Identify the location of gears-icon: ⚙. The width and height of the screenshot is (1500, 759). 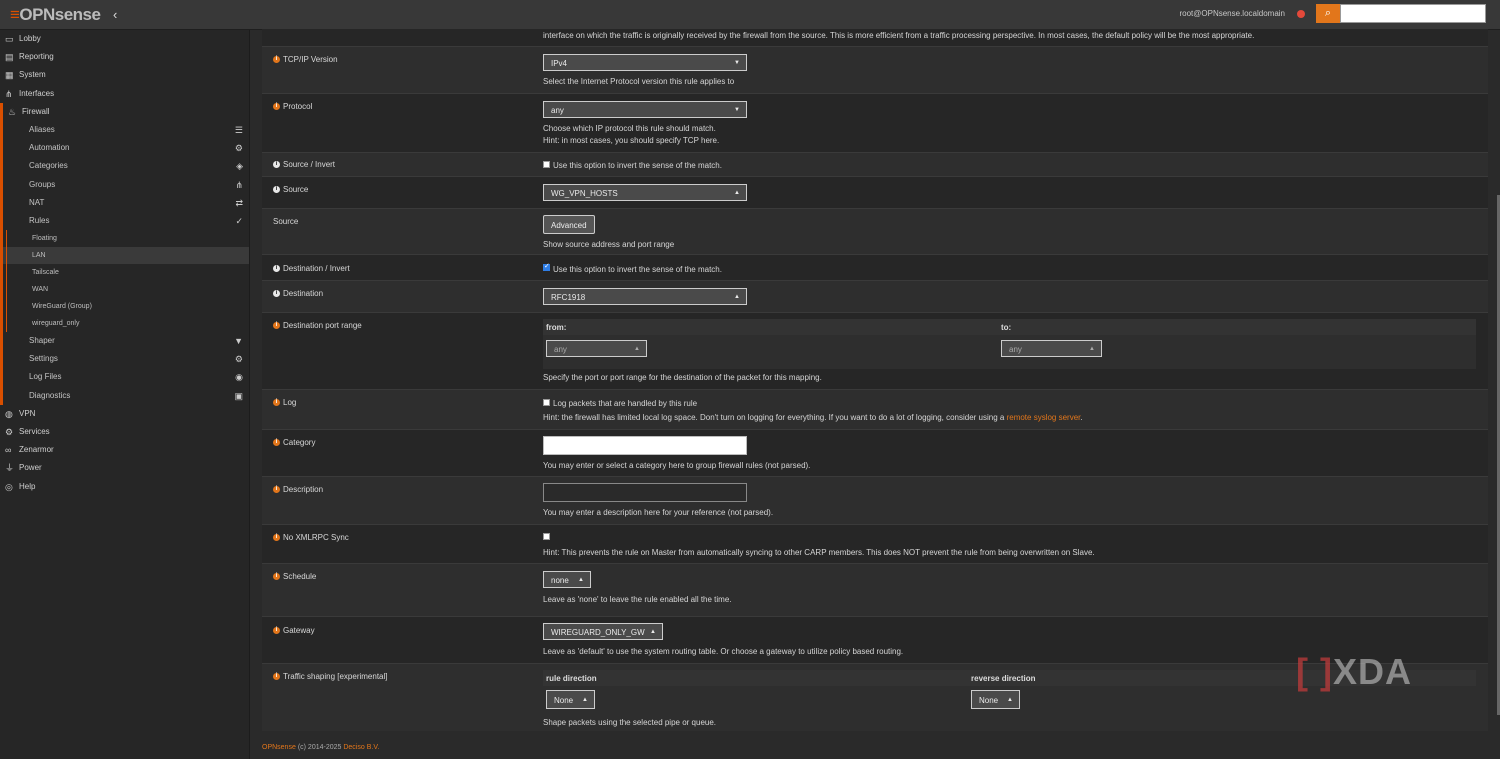
(238, 359).